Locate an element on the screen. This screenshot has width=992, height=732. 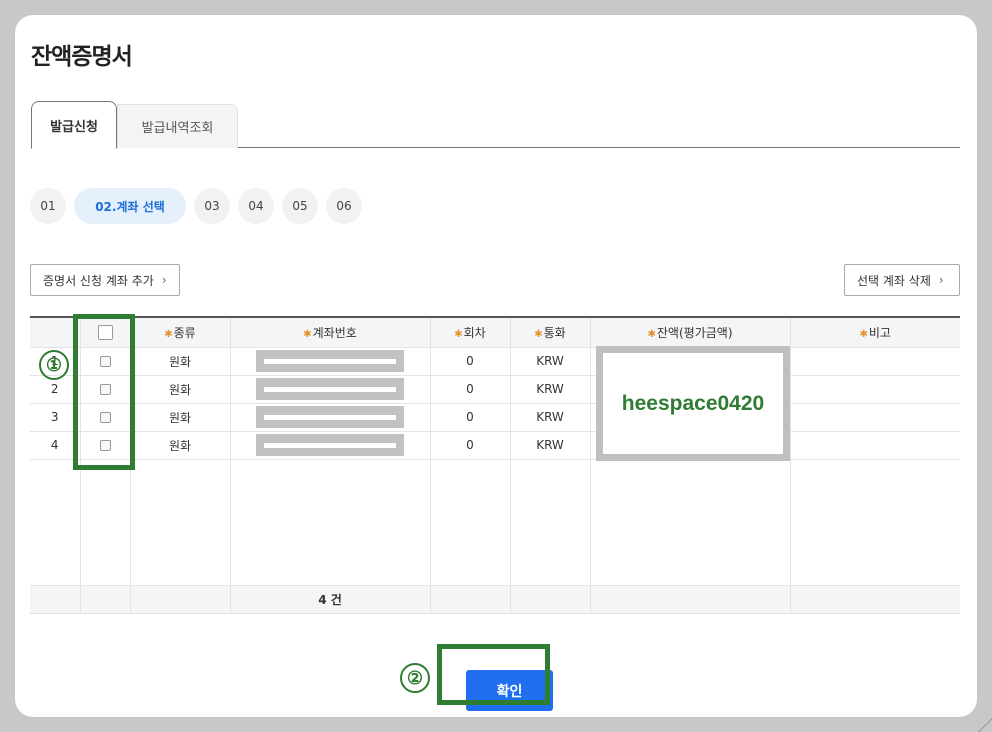
table-row: 2 원화 0 KRW is located at coordinates (495, 389).